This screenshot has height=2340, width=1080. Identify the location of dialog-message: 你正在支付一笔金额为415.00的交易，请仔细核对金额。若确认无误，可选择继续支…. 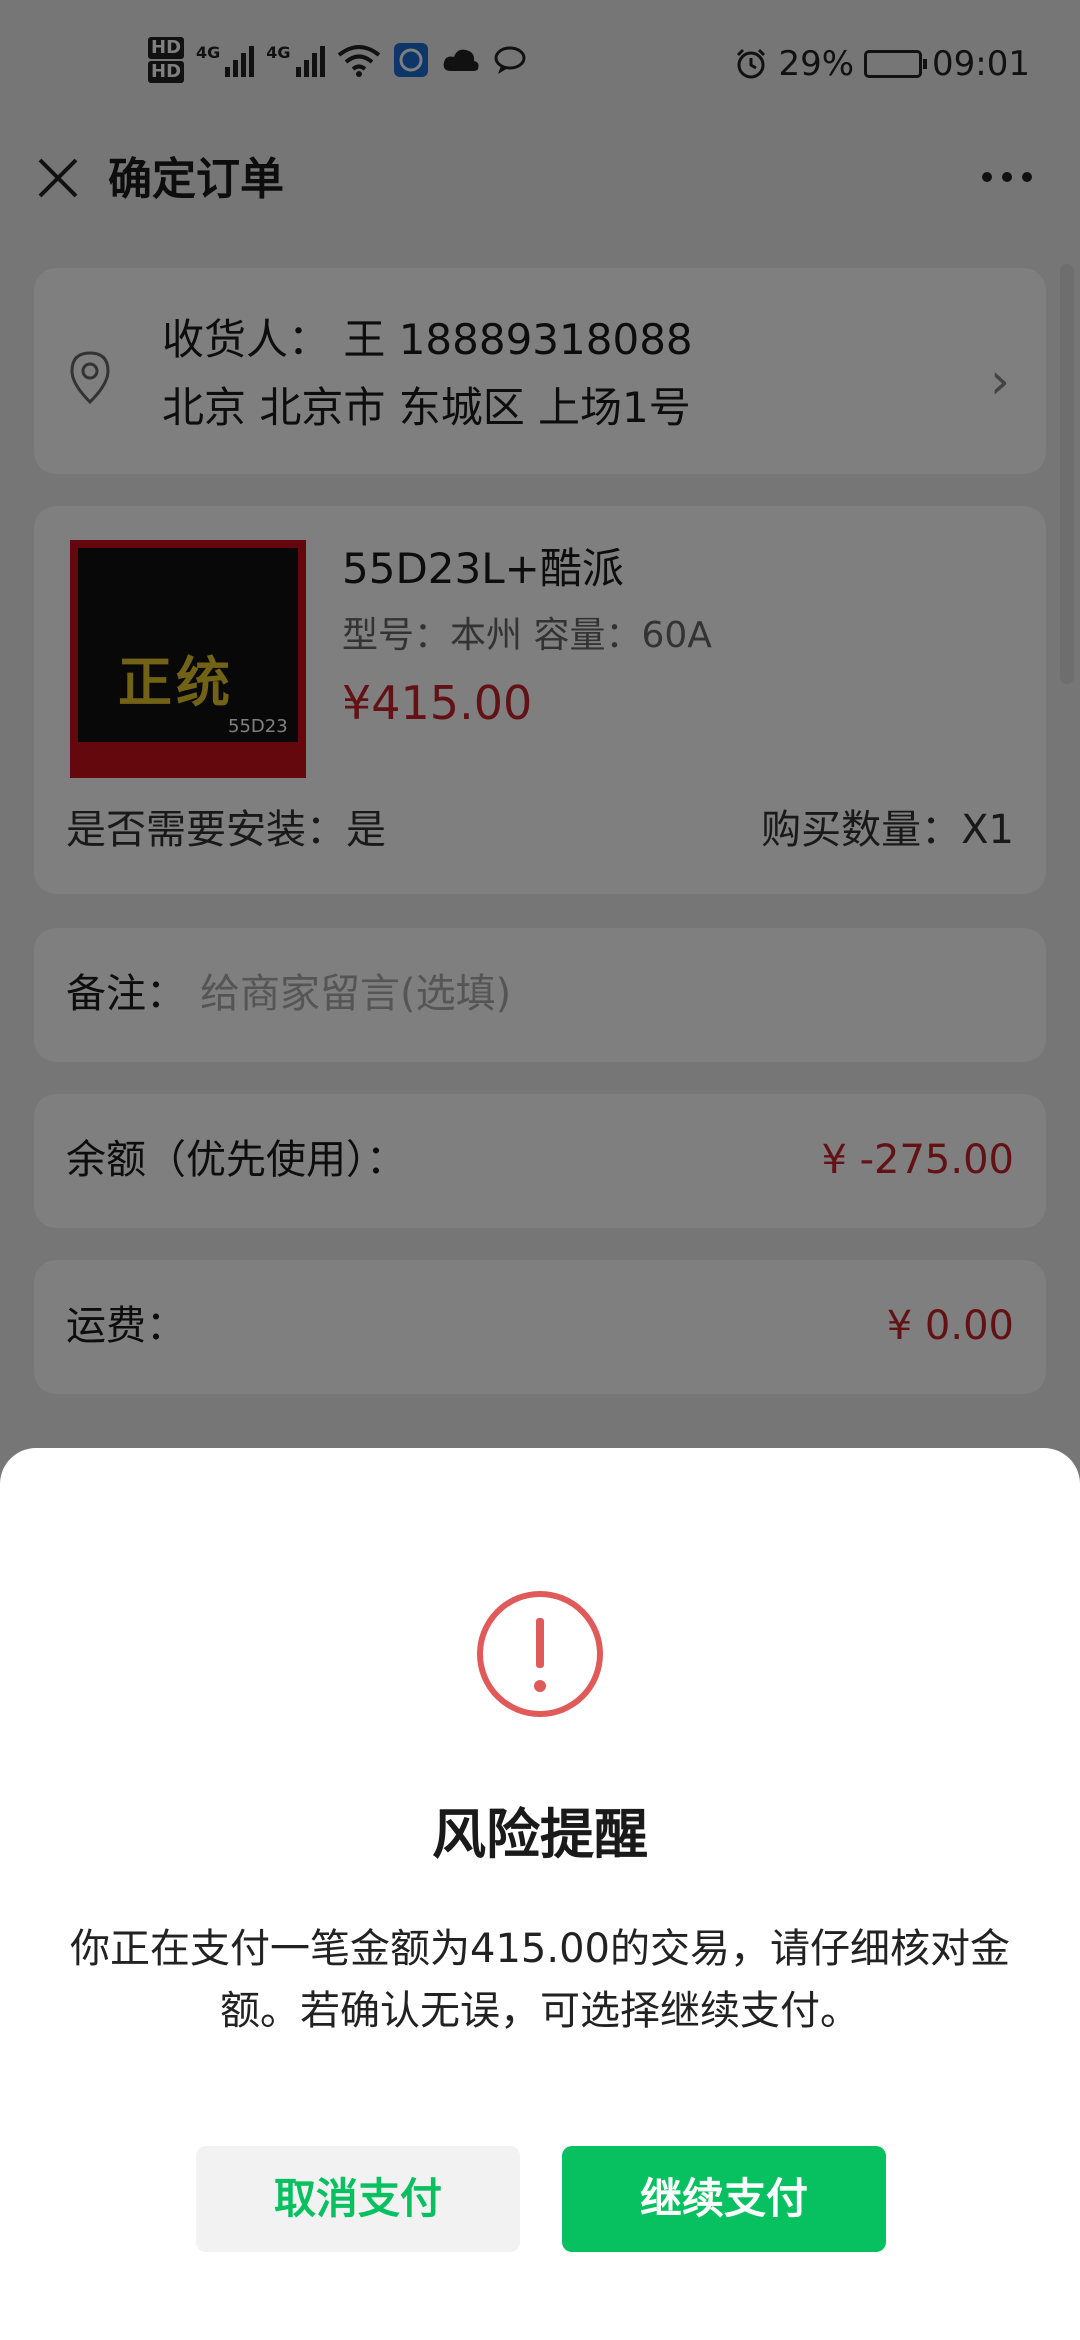
(540, 1980).